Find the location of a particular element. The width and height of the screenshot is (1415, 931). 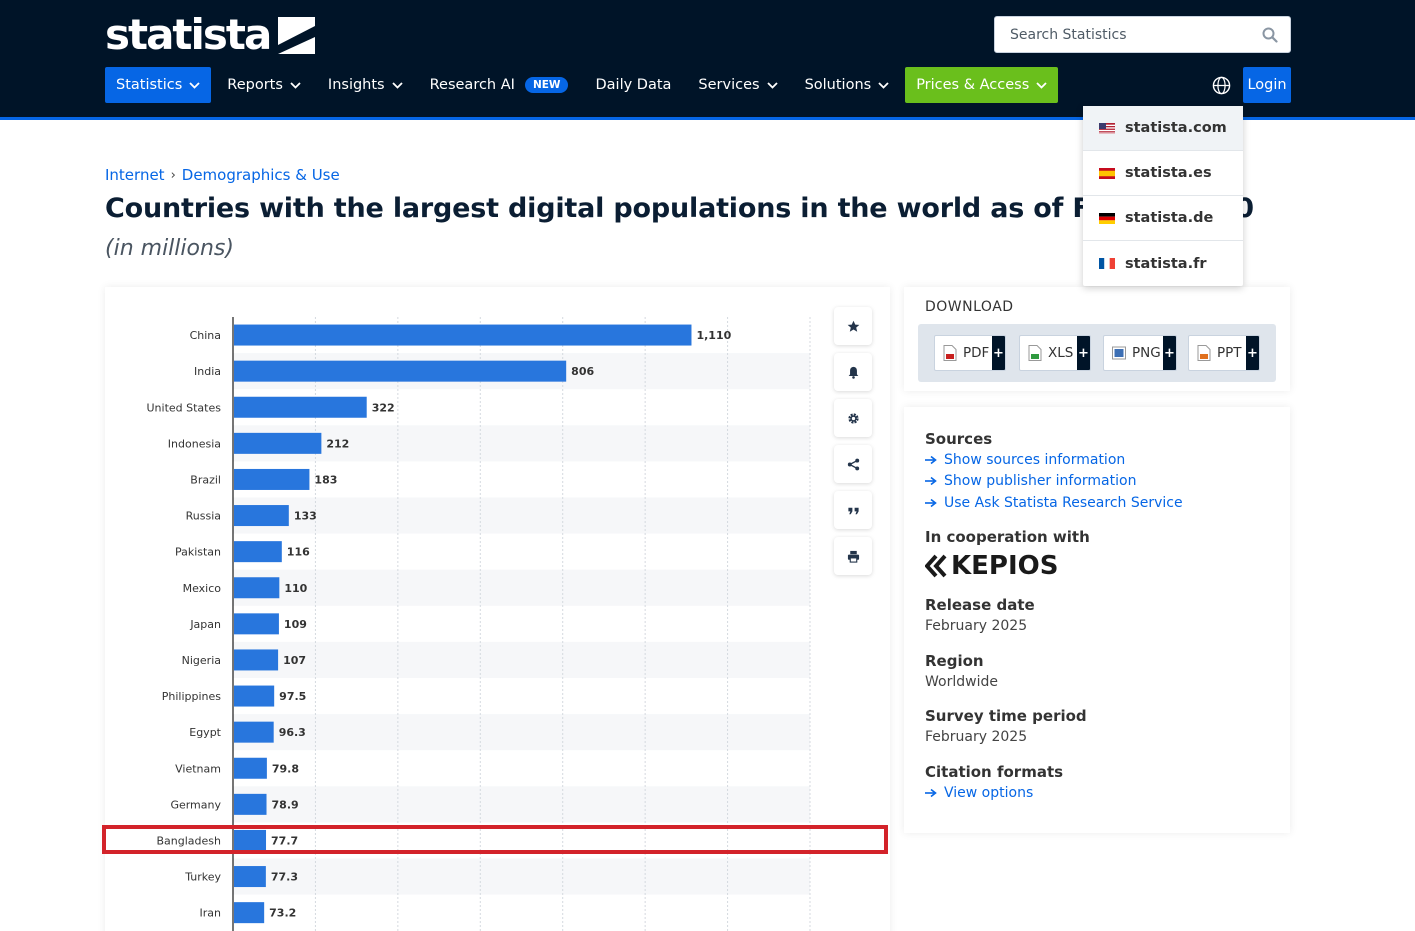

download-label: PNG is located at coordinates (1146, 353).